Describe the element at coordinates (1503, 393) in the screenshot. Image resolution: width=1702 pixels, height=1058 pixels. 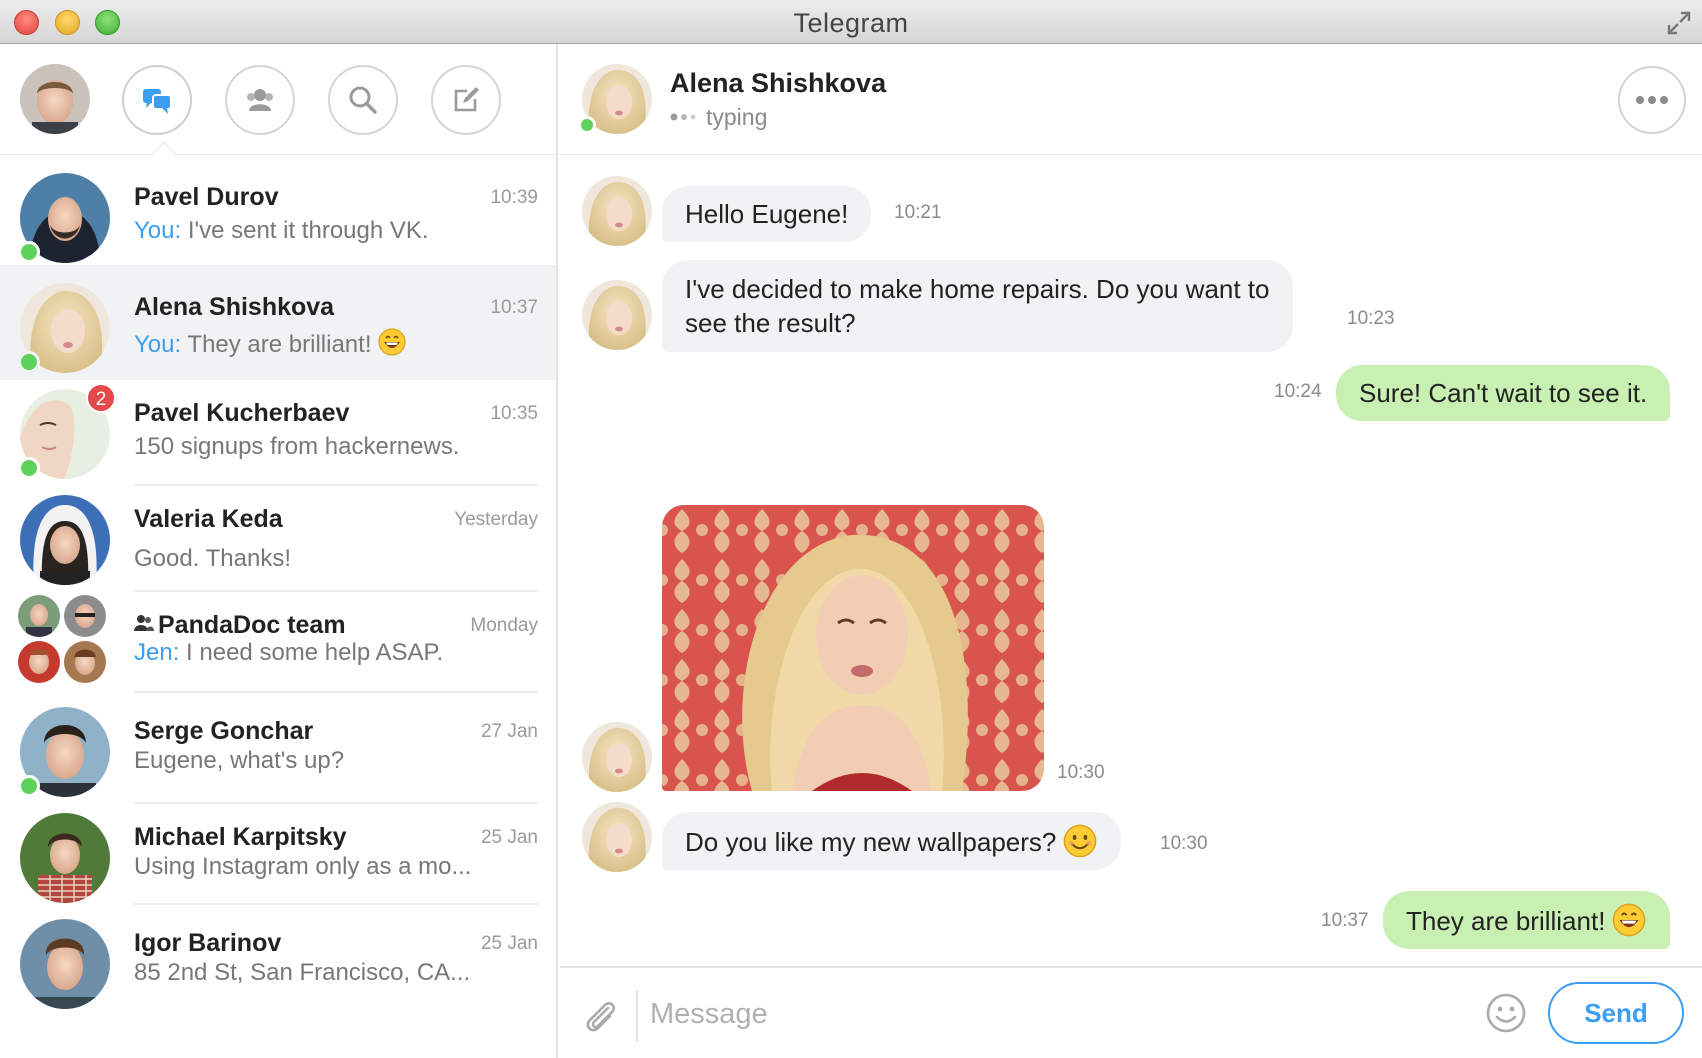
I see `outgoing-message: Sure! Can't wait to see it.` at that location.